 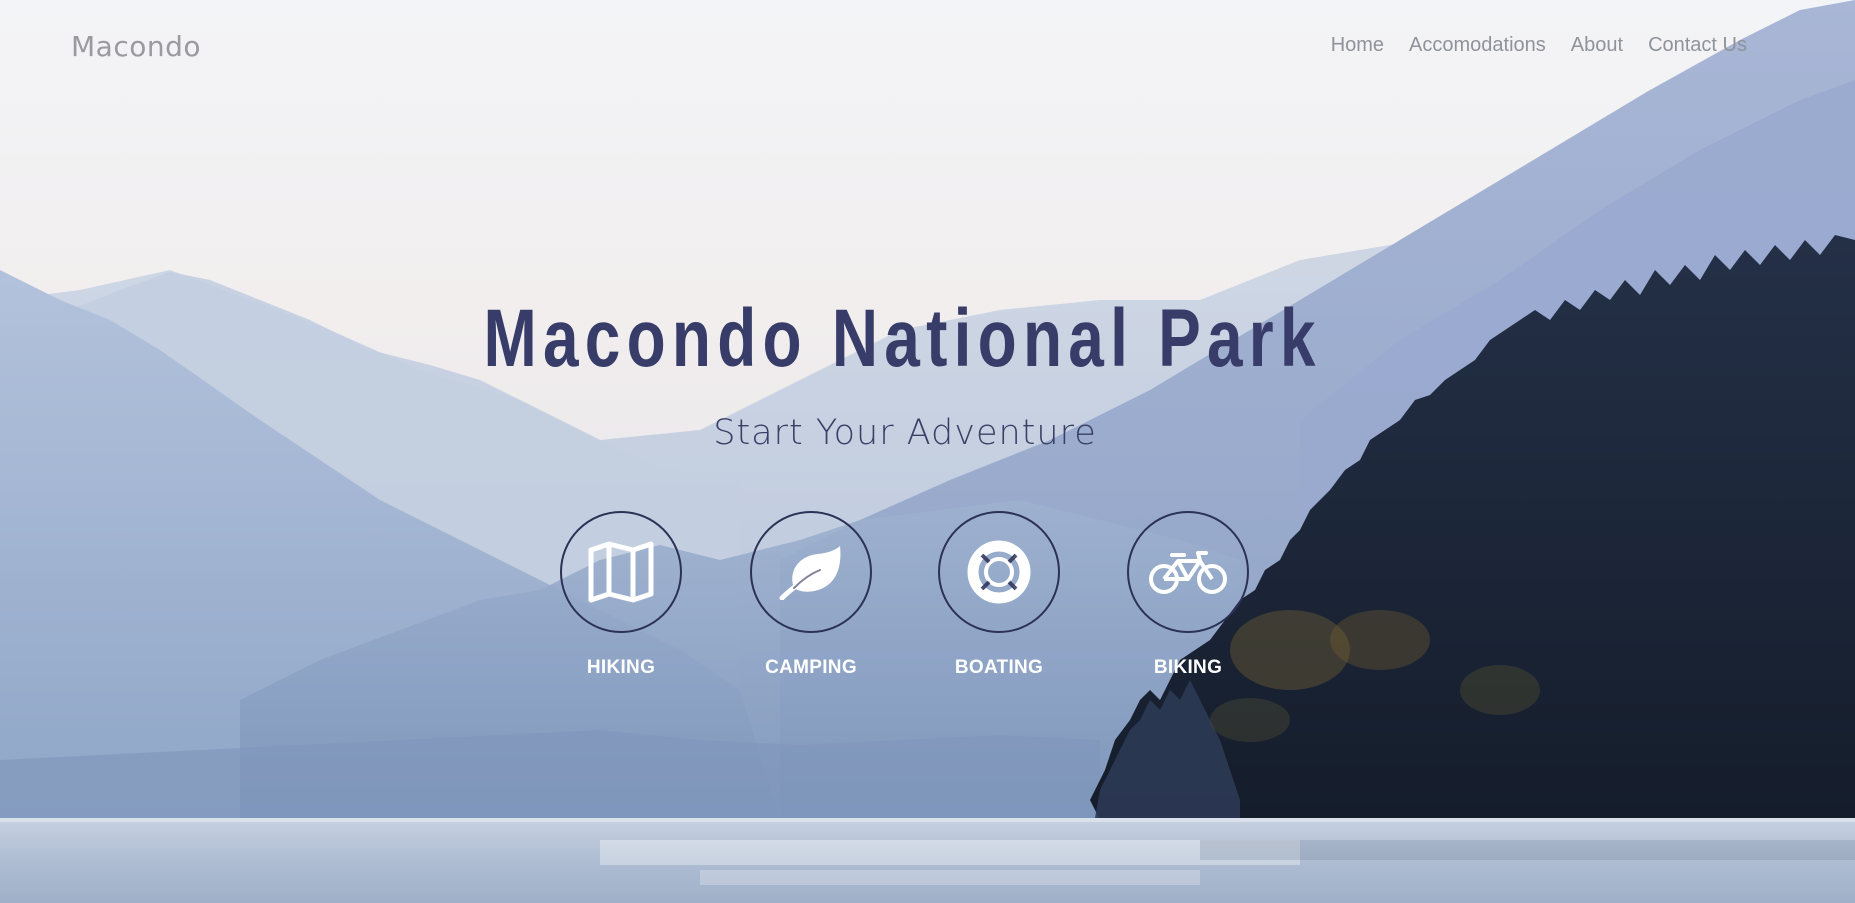 I want to click on activity-hiking-label: HIKING, so click(x=621, y=667).